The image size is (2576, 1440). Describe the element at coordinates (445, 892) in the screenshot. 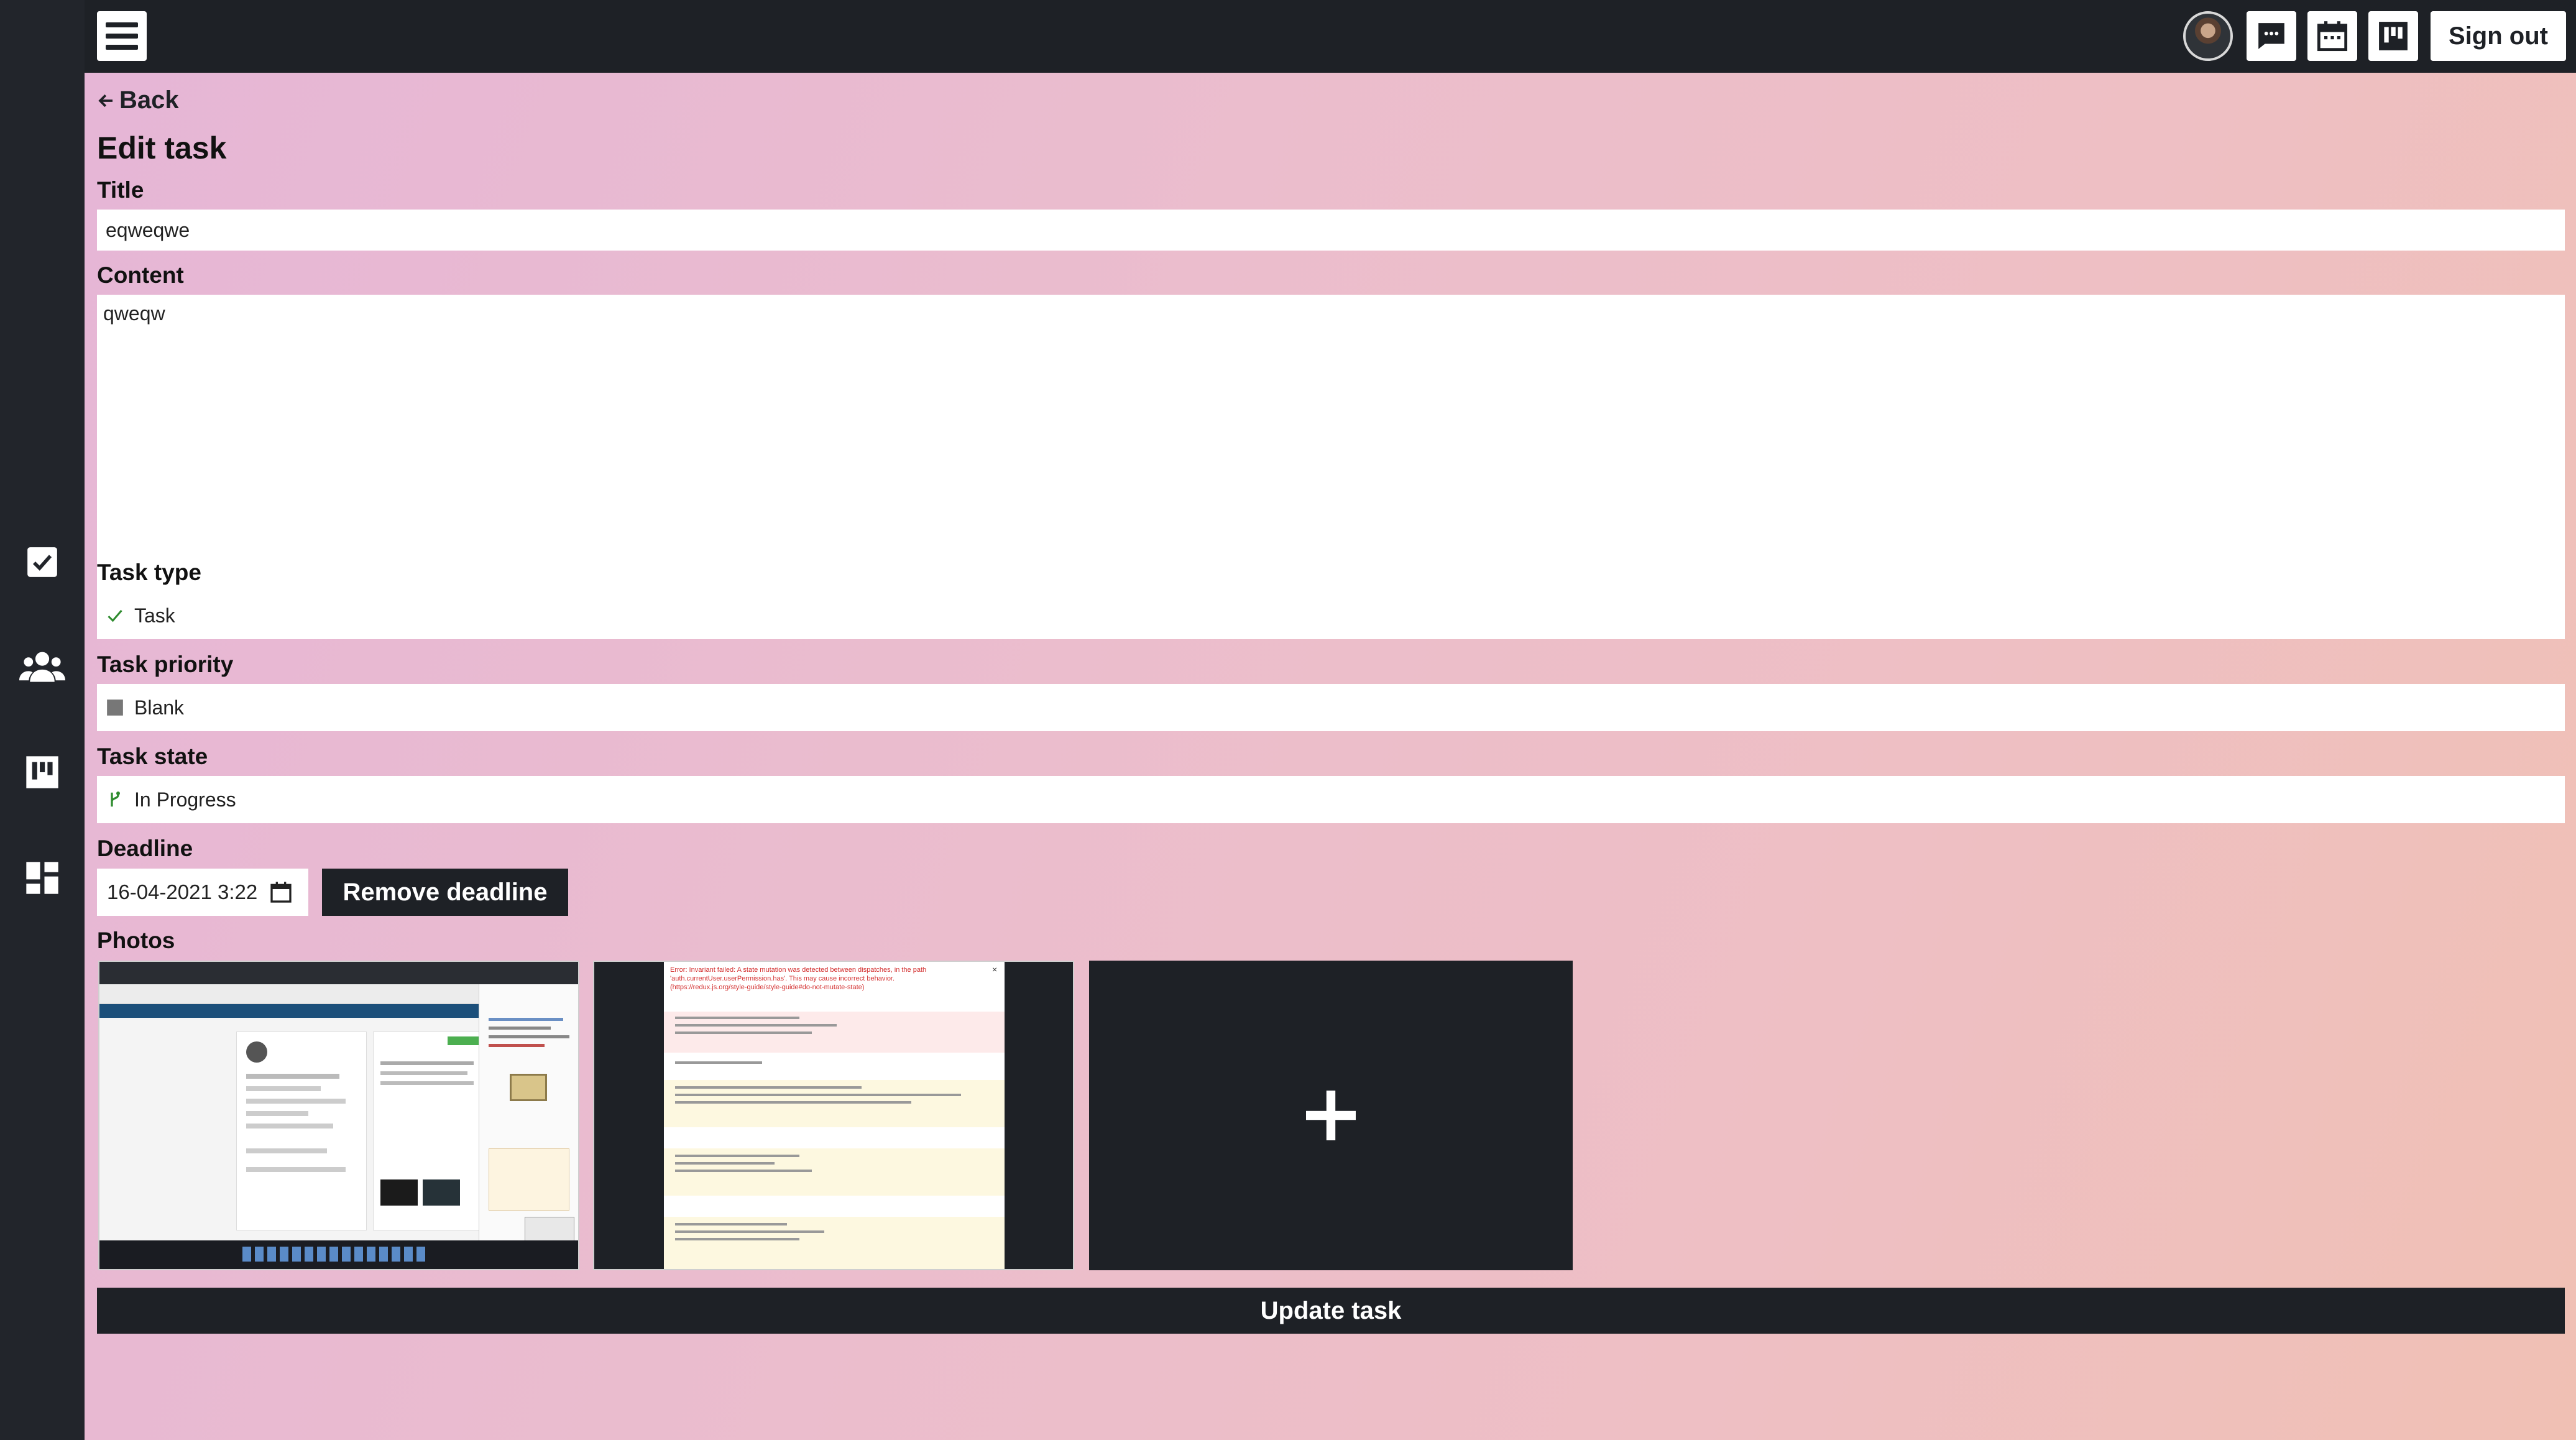

I see `remove-deadline-button: Remove deadline` at that location.